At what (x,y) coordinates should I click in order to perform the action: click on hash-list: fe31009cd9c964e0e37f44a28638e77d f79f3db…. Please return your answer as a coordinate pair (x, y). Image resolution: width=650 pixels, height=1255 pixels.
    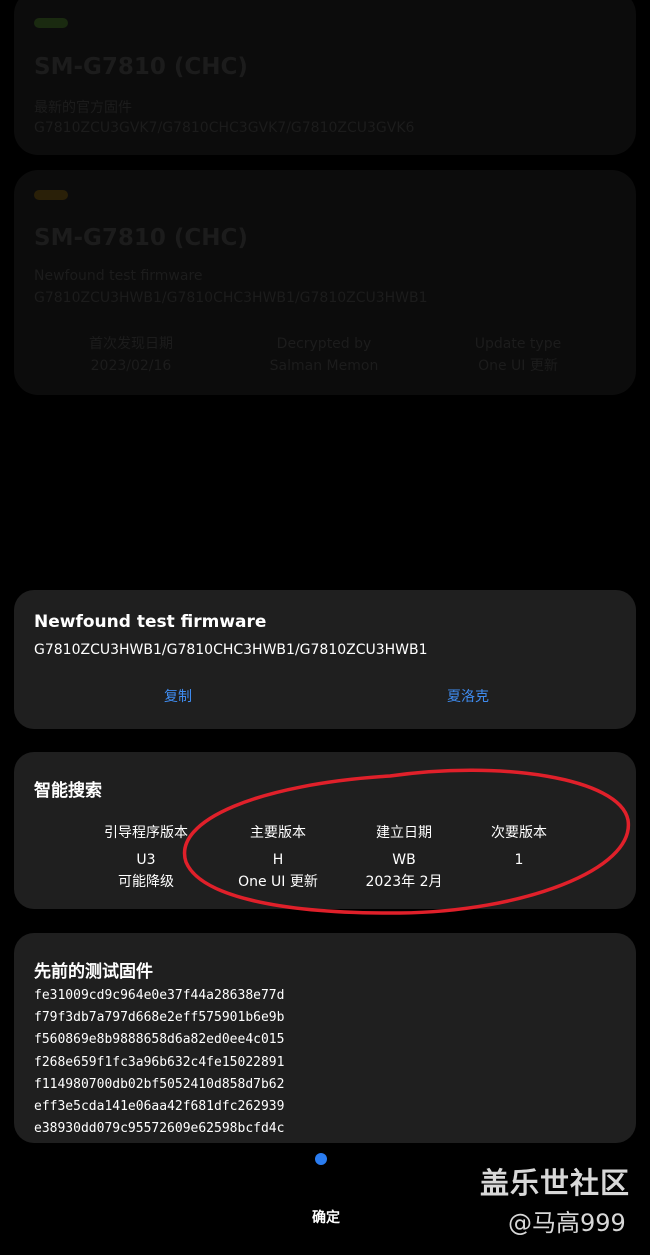
    Looking at the image, I should click on (159, 1062).